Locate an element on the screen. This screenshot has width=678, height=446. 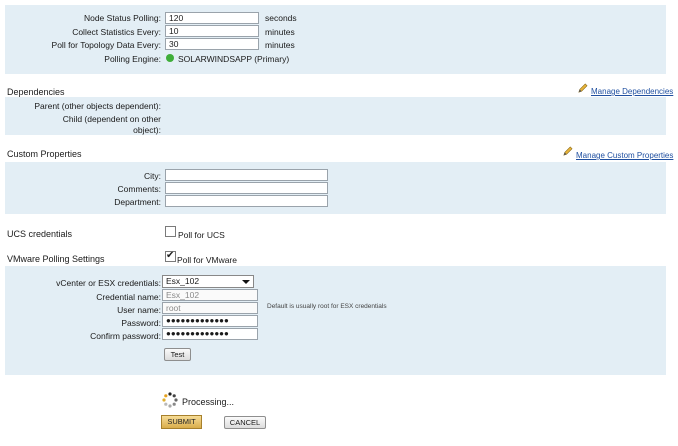
node-status-polling-unit: seconds is located at coordinates (281, 18).